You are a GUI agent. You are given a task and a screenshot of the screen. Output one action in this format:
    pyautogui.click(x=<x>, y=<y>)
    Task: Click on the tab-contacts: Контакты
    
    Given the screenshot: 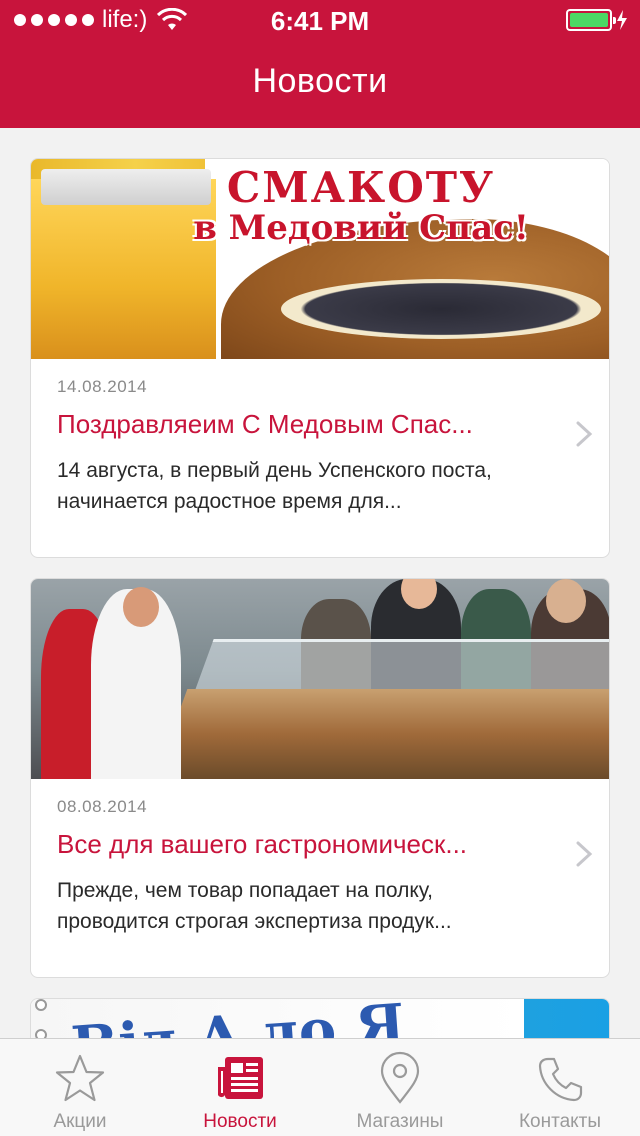 What is the action you would take?
    pyautogui.click(x=560, y=1087)
    